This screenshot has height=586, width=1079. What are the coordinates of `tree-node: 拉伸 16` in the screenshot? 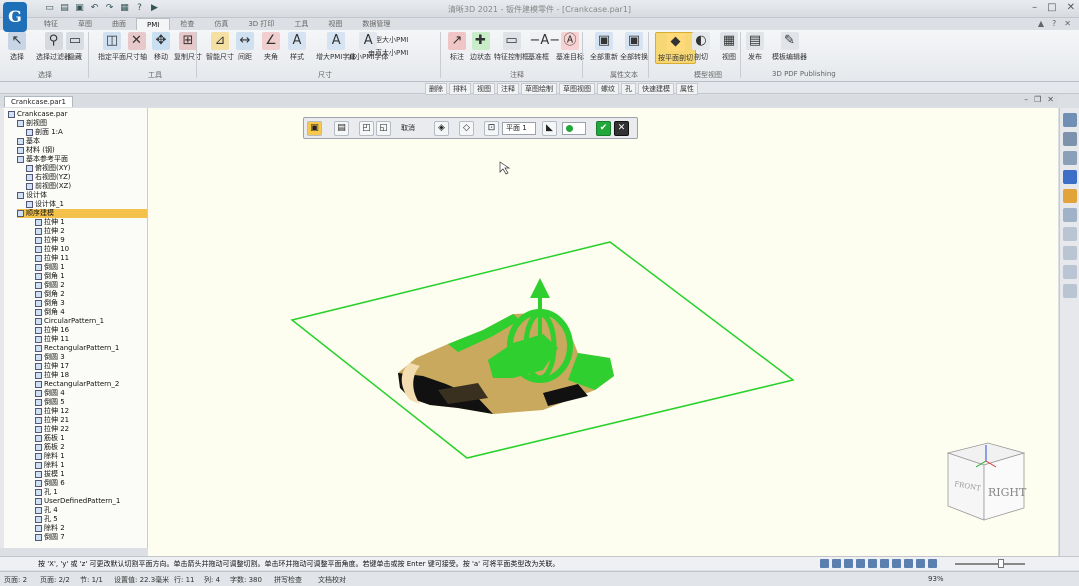 It's located at (52, 330).